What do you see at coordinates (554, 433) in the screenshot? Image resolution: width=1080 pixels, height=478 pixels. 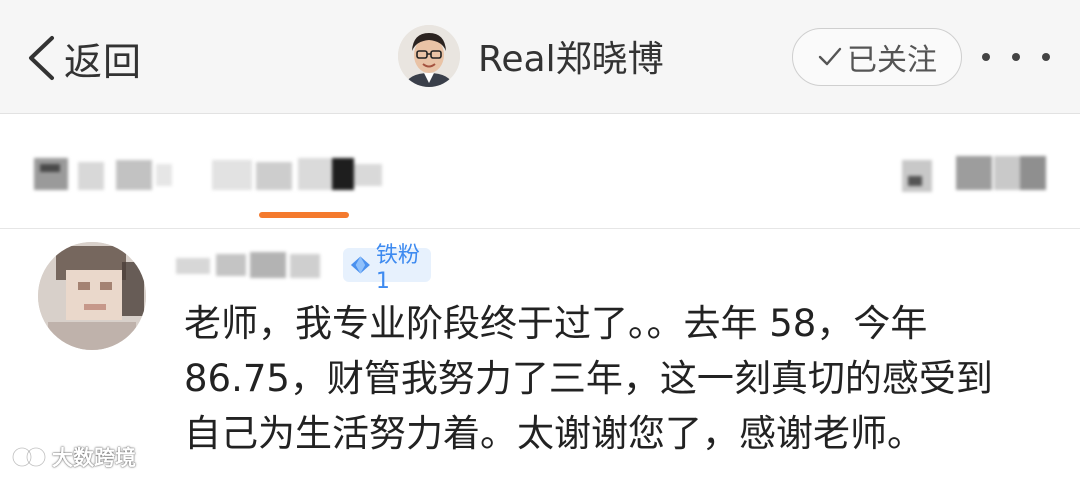 I see `comment-line: 自己为生活努力着。太谢谢您了，感谢老师。` at bounding box center [554, 433].